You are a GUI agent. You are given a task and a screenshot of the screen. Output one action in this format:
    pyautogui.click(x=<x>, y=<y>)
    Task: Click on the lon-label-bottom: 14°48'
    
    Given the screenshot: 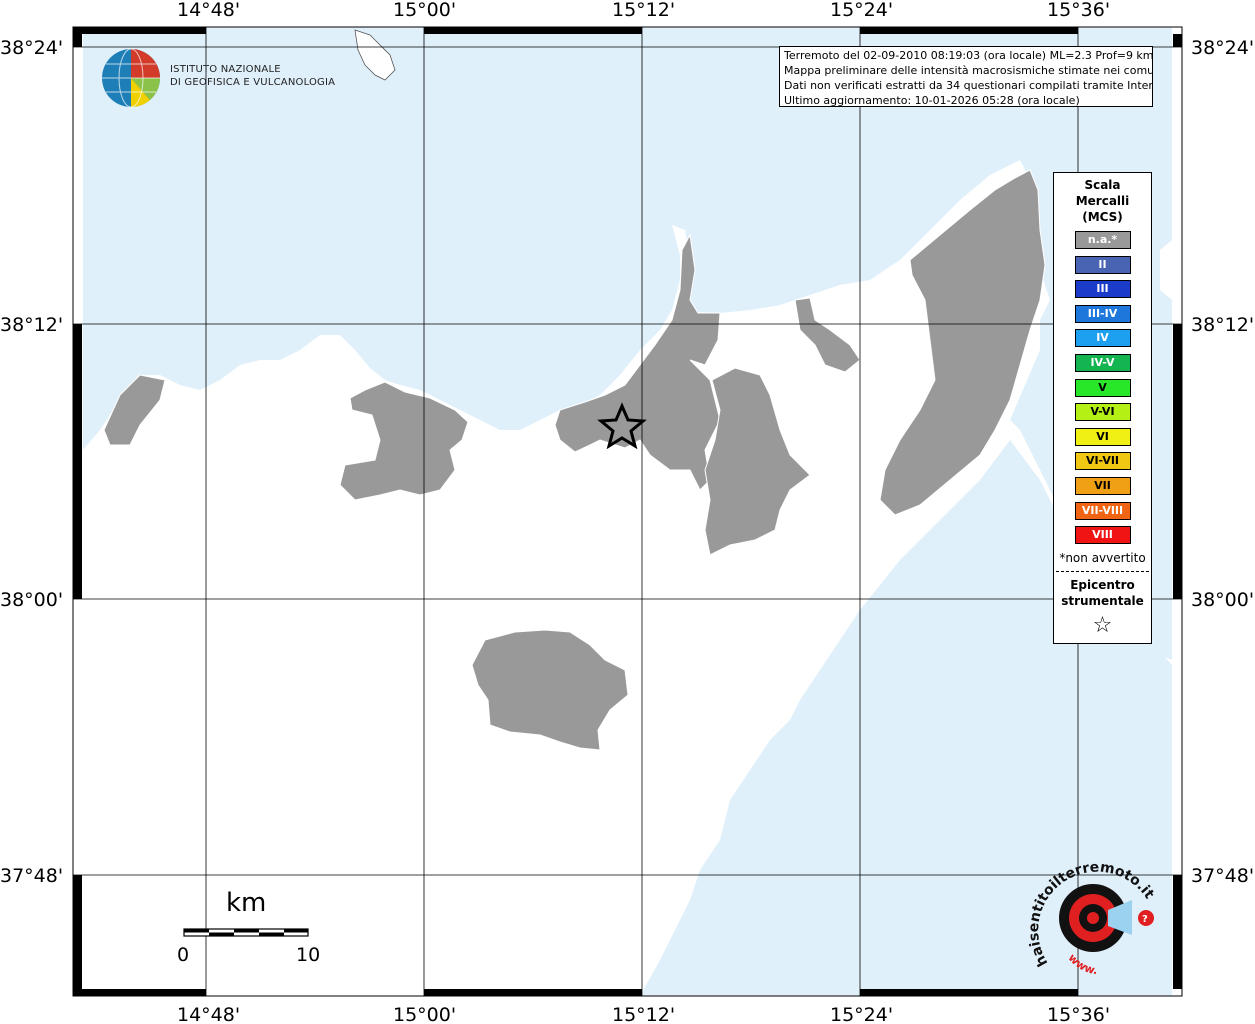 What is the action you would take?
    pyautogui.click(x=208, y=1014)
    